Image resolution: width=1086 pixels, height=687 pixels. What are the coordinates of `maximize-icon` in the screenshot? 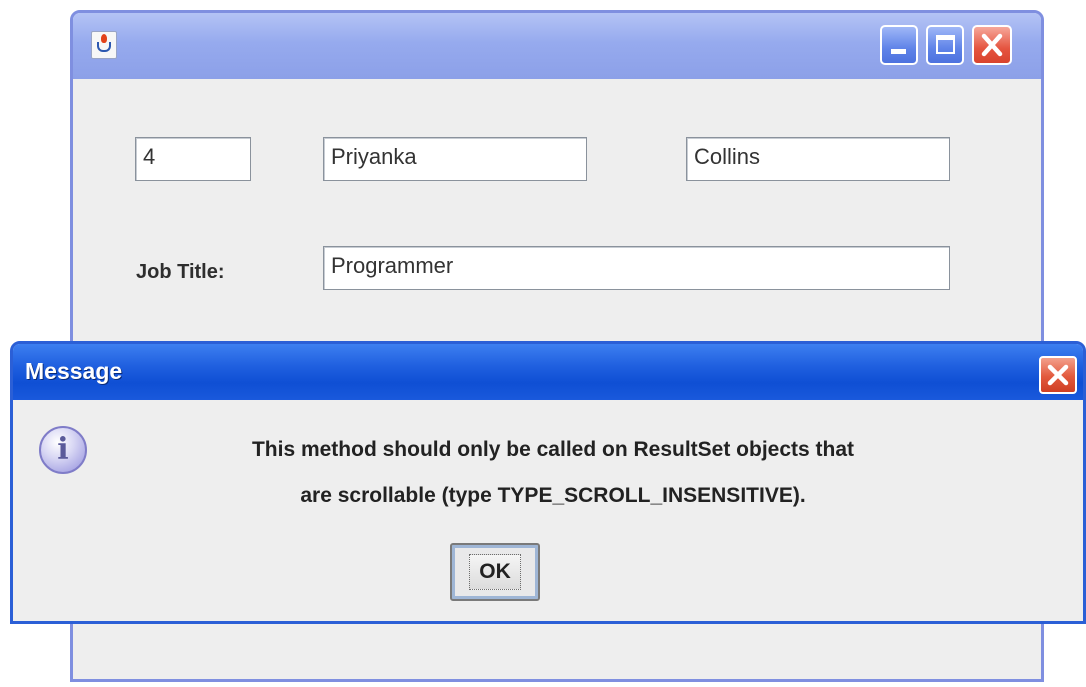 It's located at (945, 44).